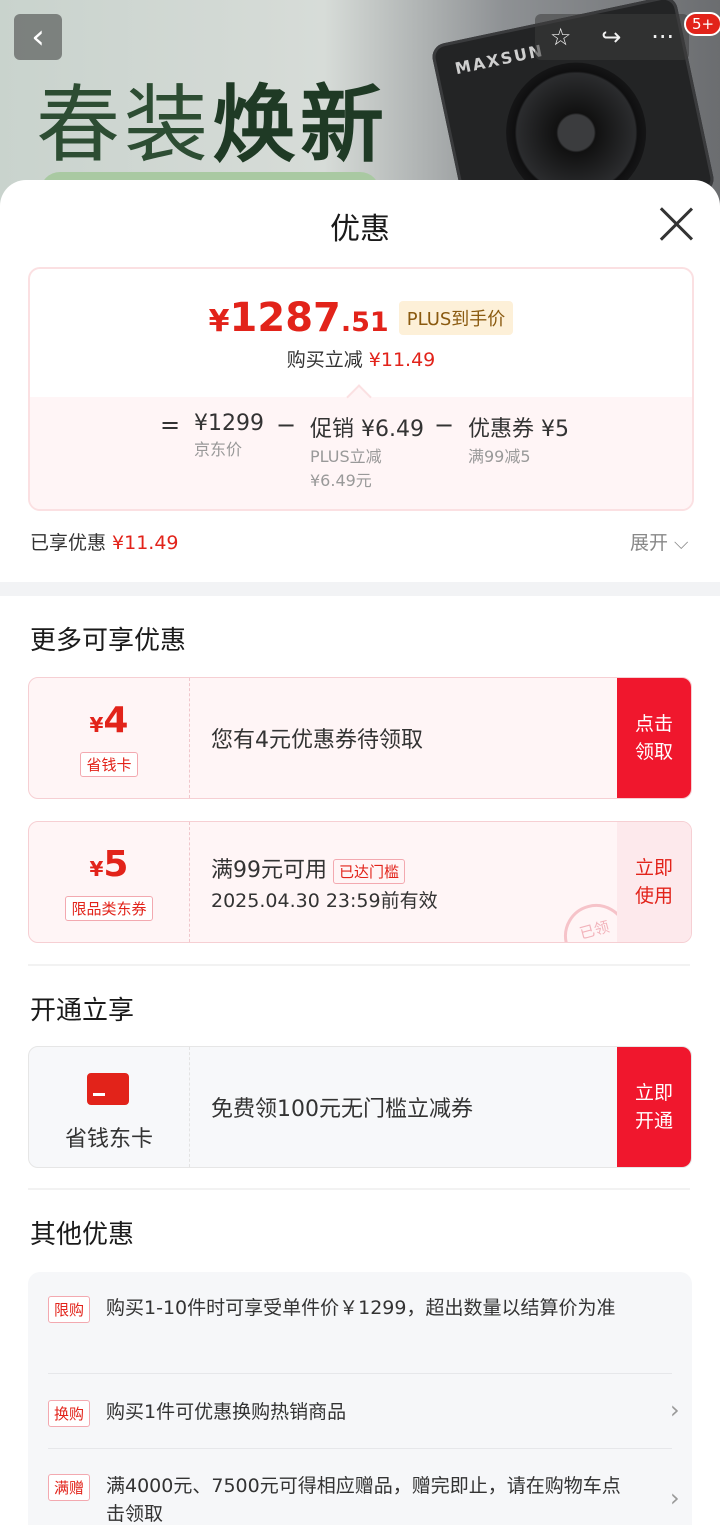 This screenshot has height=1525, width=720. Describe the element at coordinates (342, 1109) in the screenshot. I see `offer-description: 免费领100元无门槛立减券` at that location.